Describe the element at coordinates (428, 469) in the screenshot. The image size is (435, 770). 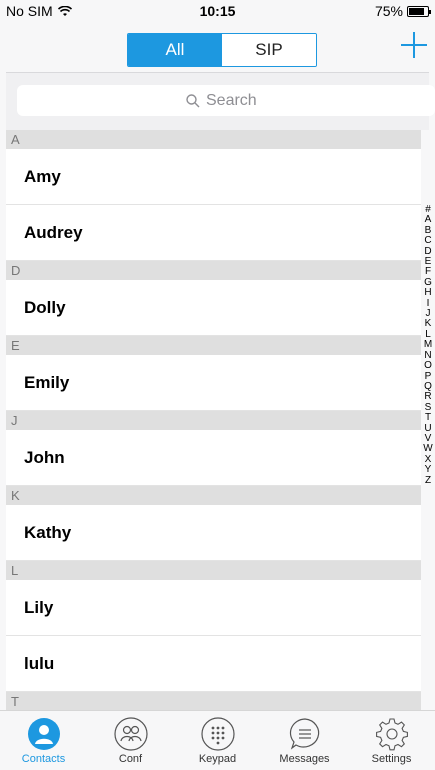
I see `index-letter: Y` at that location.